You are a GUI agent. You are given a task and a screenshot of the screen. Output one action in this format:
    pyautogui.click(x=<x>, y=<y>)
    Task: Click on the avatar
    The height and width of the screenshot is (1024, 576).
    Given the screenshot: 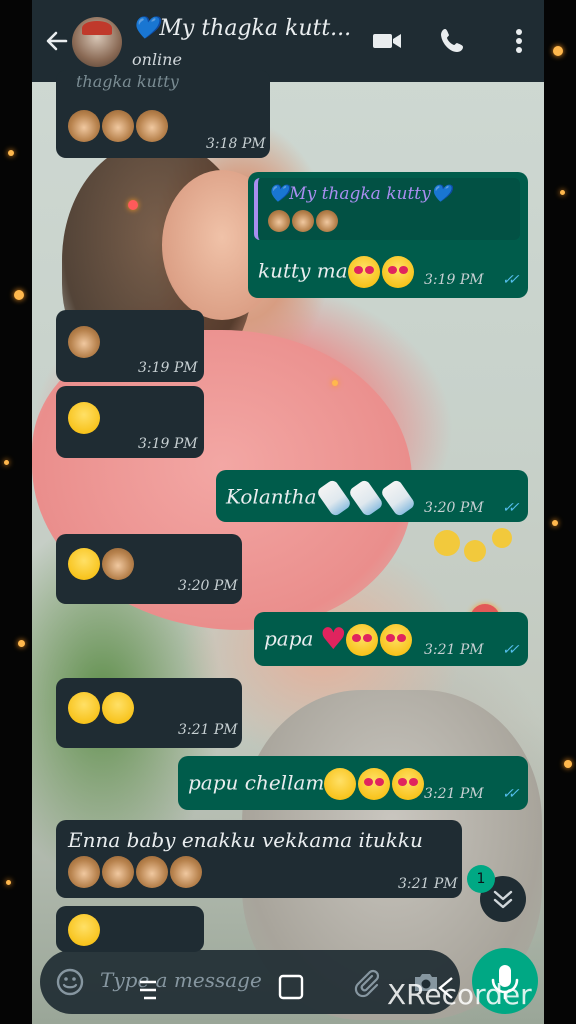 What is the action you would take?
    pyautogui.click(x=97, y=42)
    